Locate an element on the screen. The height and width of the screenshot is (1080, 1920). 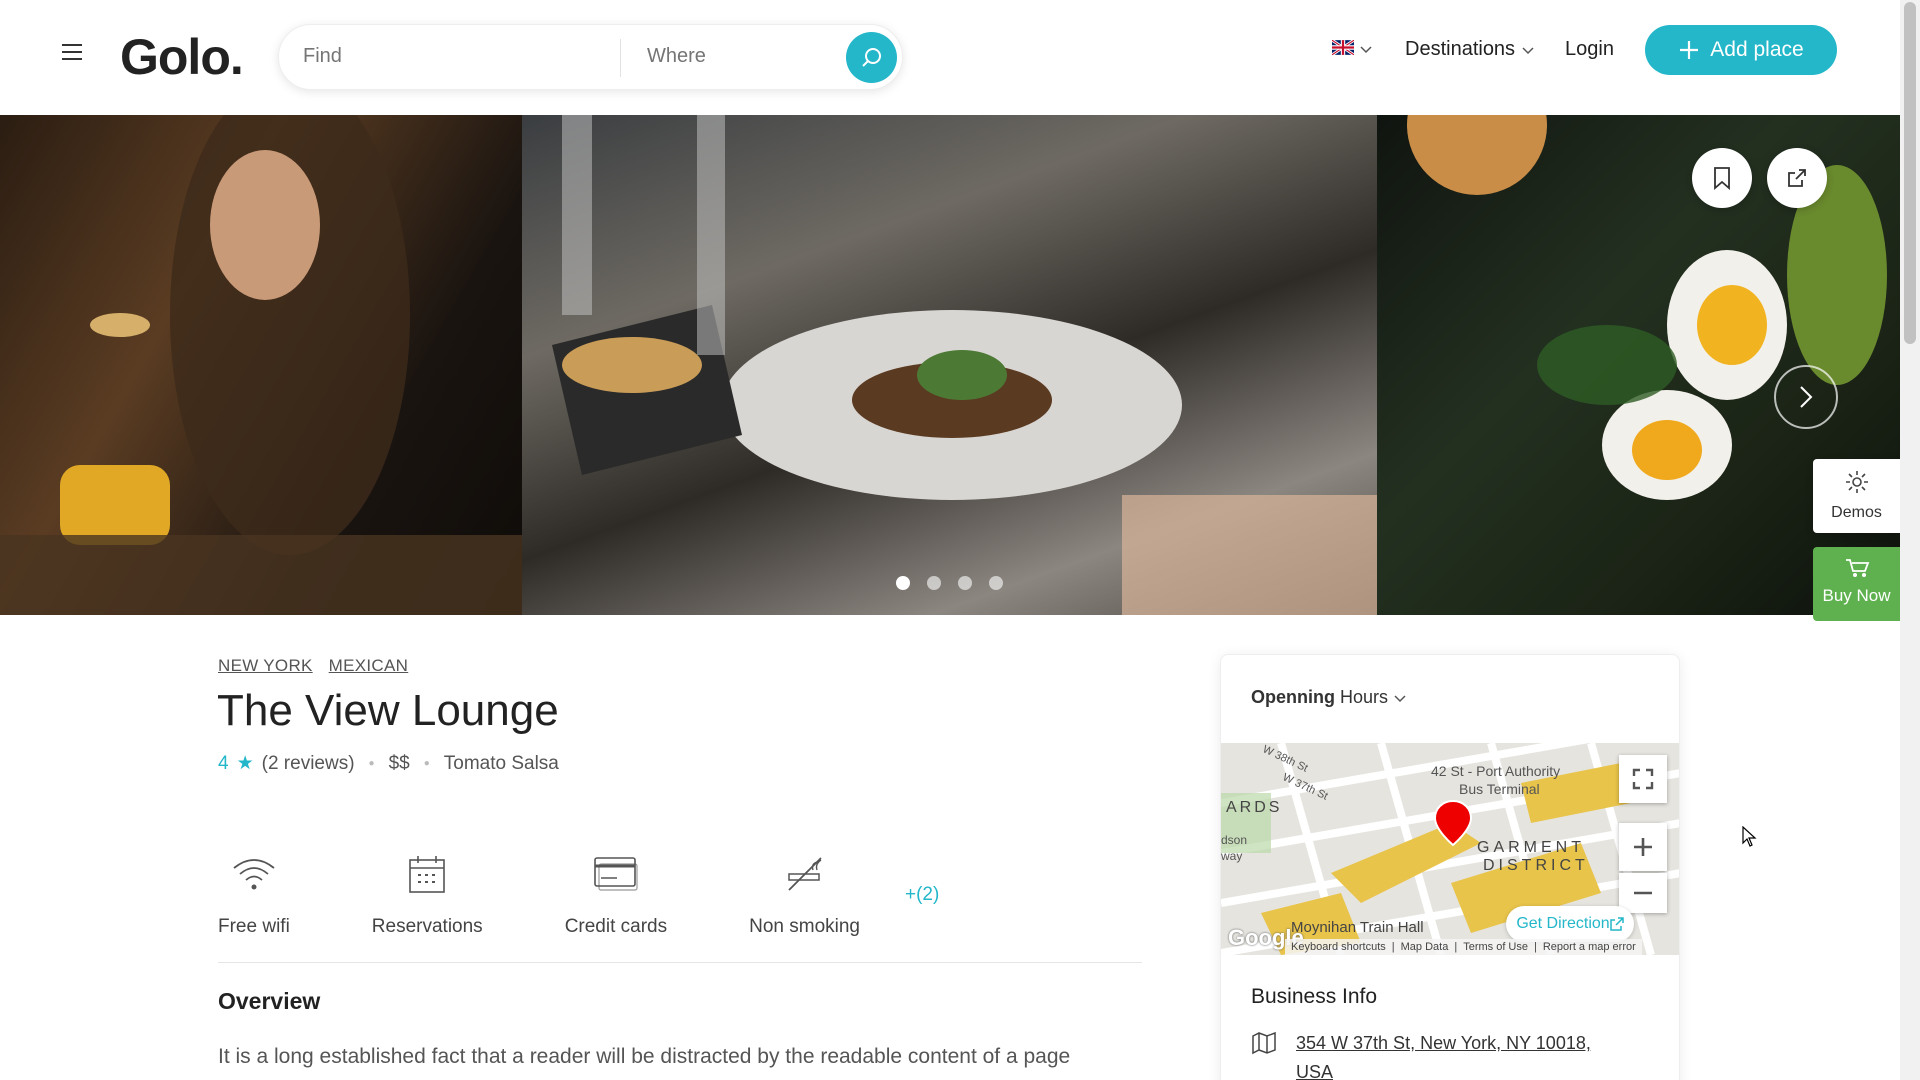
get-direction-button: Get Direction is located at coordinates (1570, 924).